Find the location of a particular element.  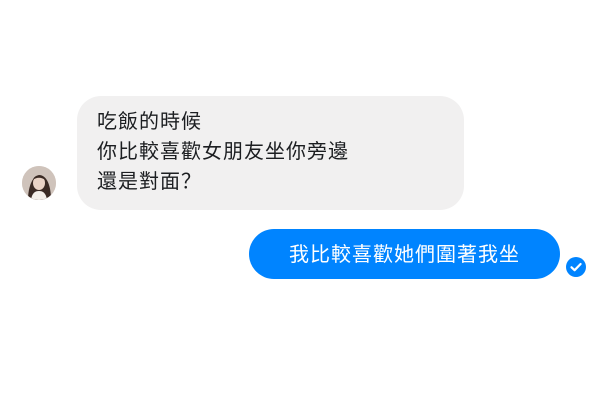

read-status-indicator is located at coordinates (576, 267).